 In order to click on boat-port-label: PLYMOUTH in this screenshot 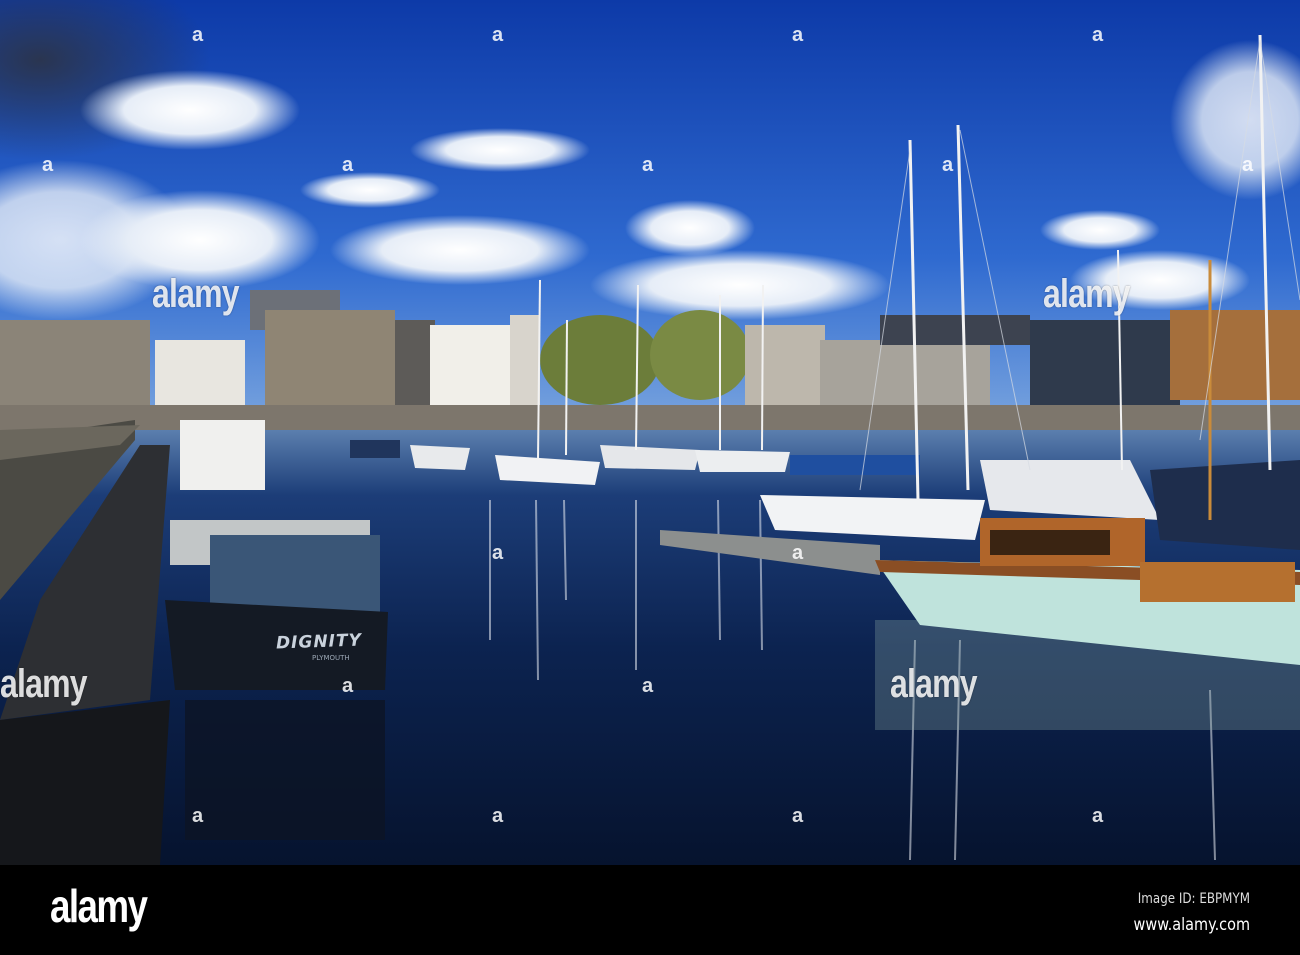, I will do `click(331, 658)`.